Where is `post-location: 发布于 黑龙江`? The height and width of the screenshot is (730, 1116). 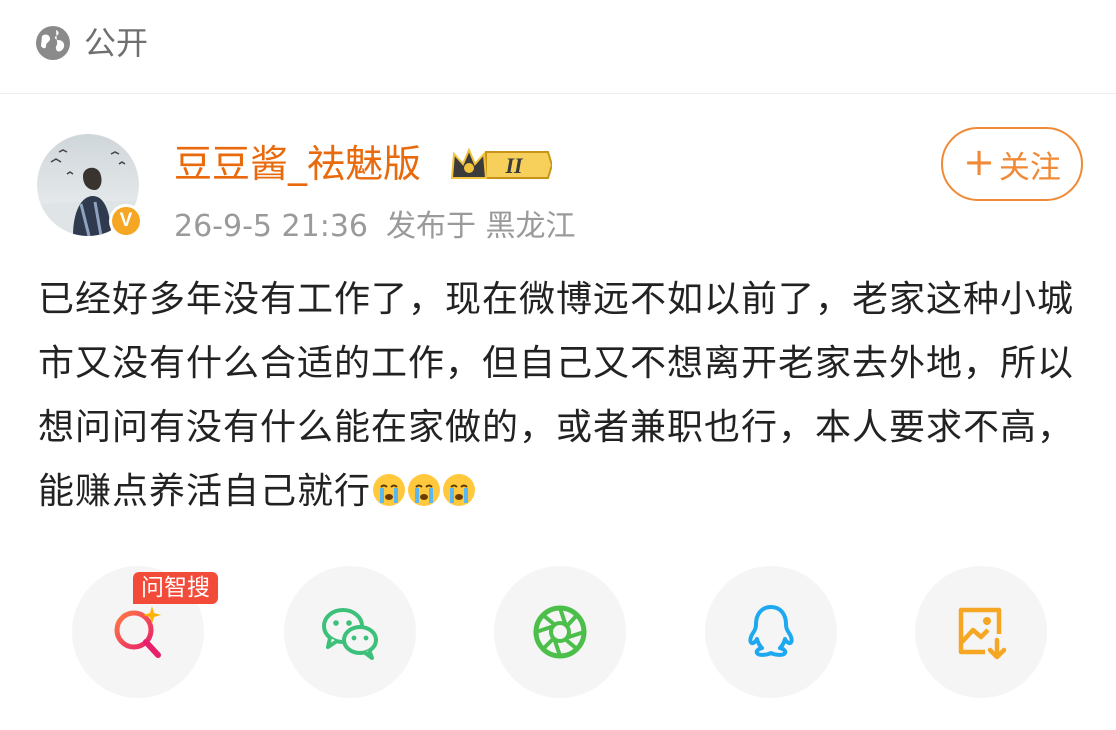
post-location: 发布于 黑龙江 is located at coordinates (481, 226).